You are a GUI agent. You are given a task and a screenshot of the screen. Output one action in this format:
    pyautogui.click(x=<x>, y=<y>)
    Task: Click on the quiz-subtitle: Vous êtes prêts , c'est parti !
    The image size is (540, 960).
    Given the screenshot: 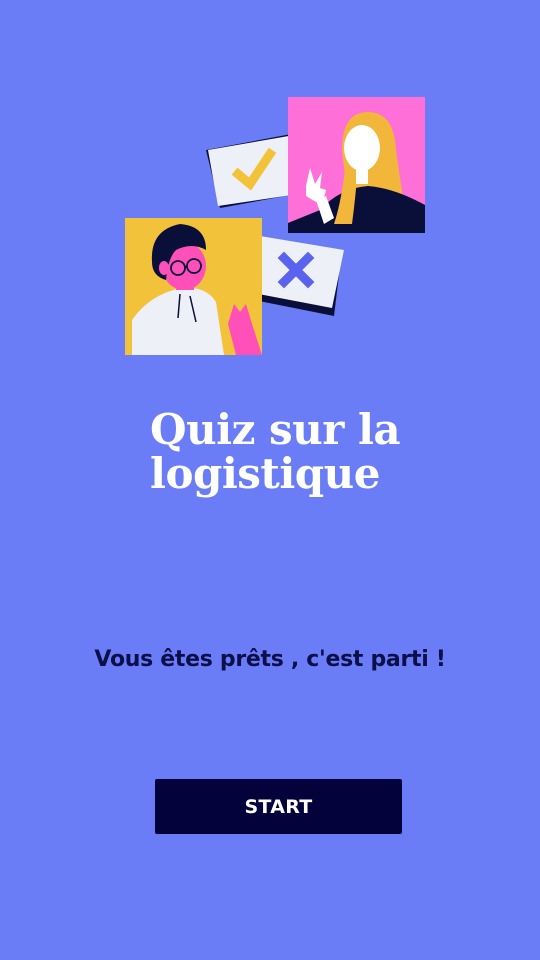 What is the action you would take?
    pyautogui.click(x=270, y=659)
    